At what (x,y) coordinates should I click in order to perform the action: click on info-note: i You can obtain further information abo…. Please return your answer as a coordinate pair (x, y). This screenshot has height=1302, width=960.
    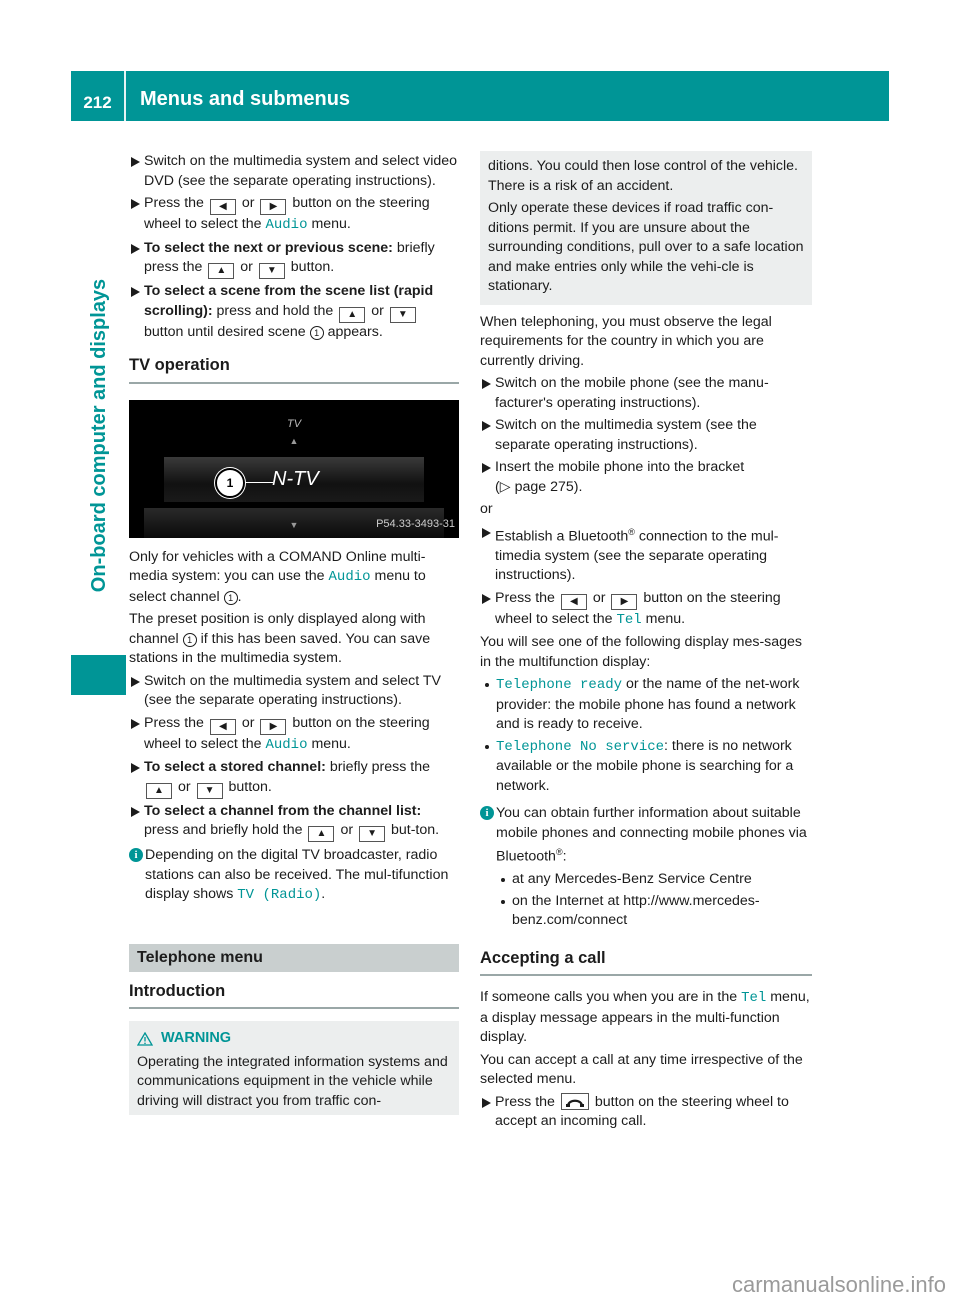
    Looking at the image, I should click on (646, 867).